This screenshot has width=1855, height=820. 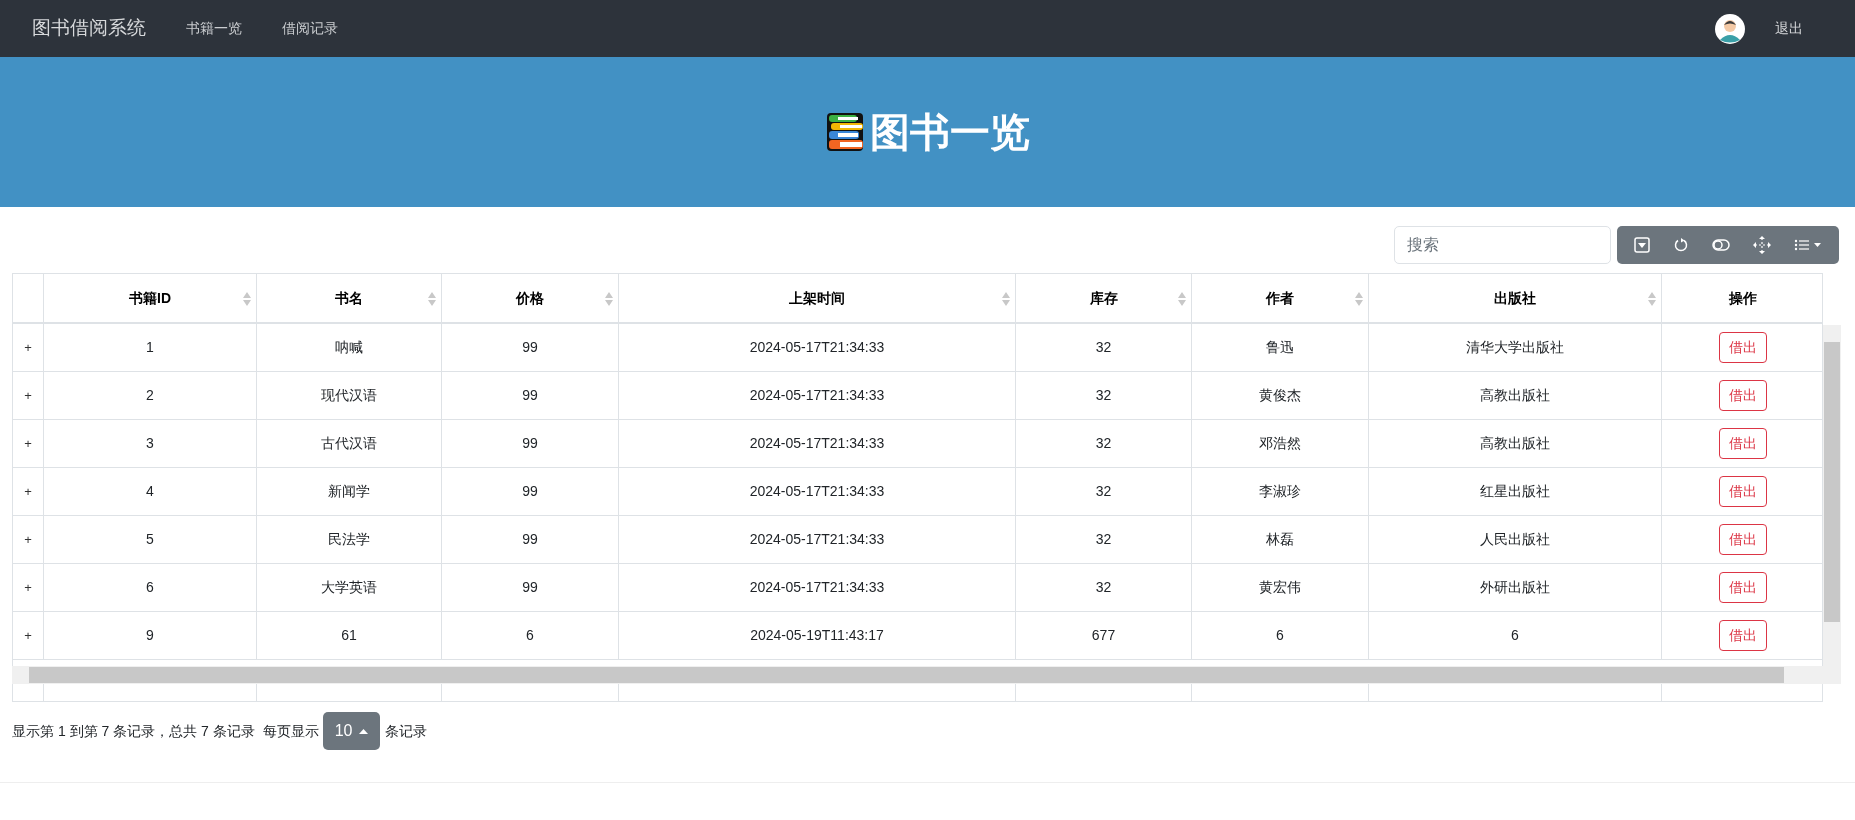 What do you see at coordinates (89, 28) in the screenshot?
I see `brand-title: 图书借阅系统` at bounding box center [89, 28].